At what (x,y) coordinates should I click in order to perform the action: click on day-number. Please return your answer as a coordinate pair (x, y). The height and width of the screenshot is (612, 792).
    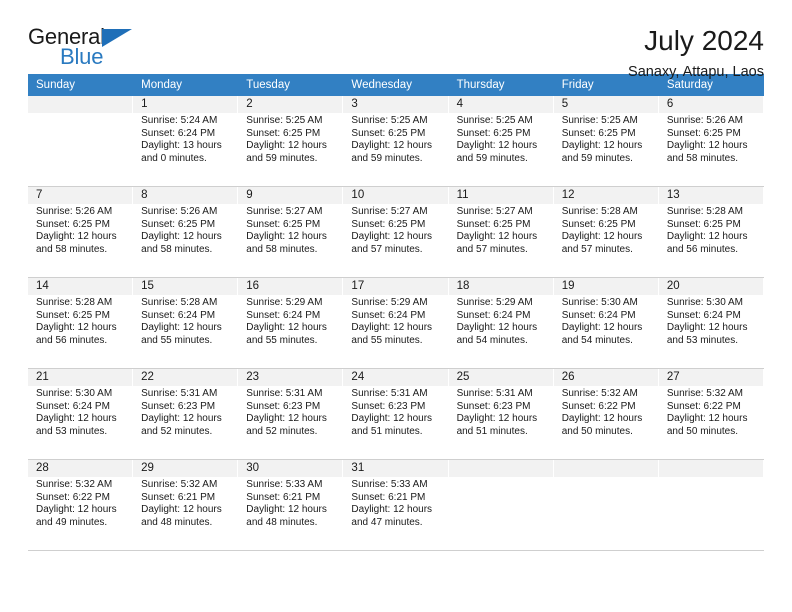
    Looking at the image, I should click on (710, 468).